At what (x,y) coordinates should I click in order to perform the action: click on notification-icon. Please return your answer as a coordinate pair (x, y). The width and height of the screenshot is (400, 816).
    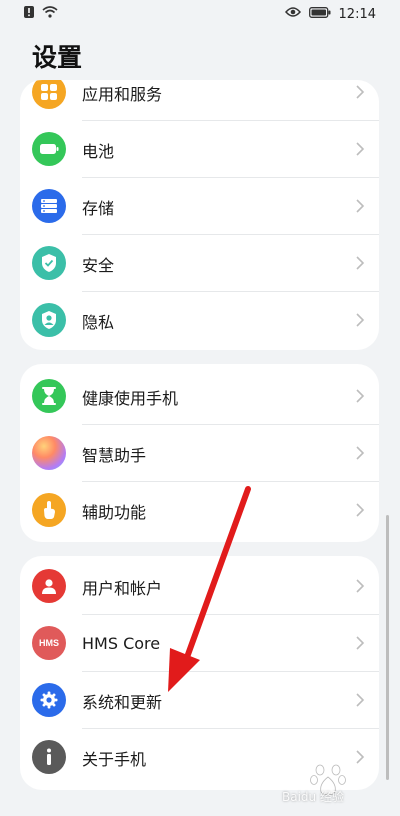
    Looking at the image, I should click on (29, 14).